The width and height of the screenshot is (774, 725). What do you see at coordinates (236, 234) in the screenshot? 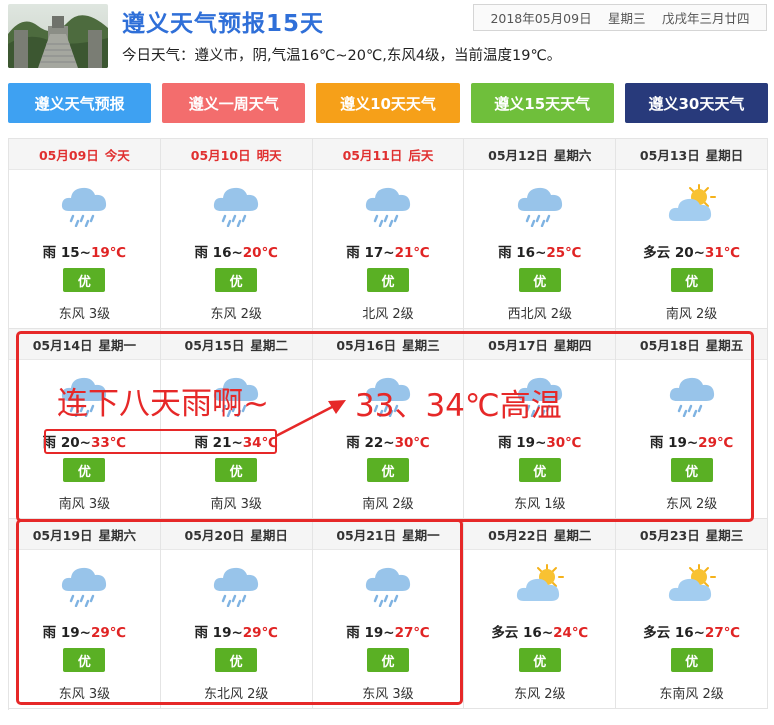
I see `day-cell: 05月10日 明天雨 16~20℃ 优东风 2级` at bounding box center [236, 234].